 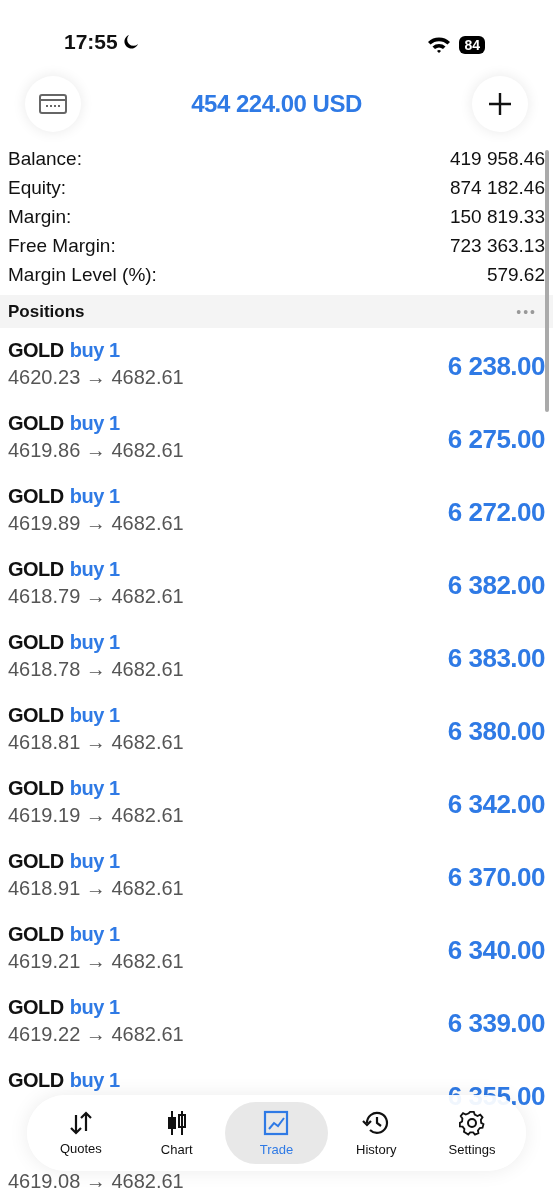 What do you see at coordinates (472, 1122) in the screenshot?
I see `settings-icon` at bounding box center [472, 1122].